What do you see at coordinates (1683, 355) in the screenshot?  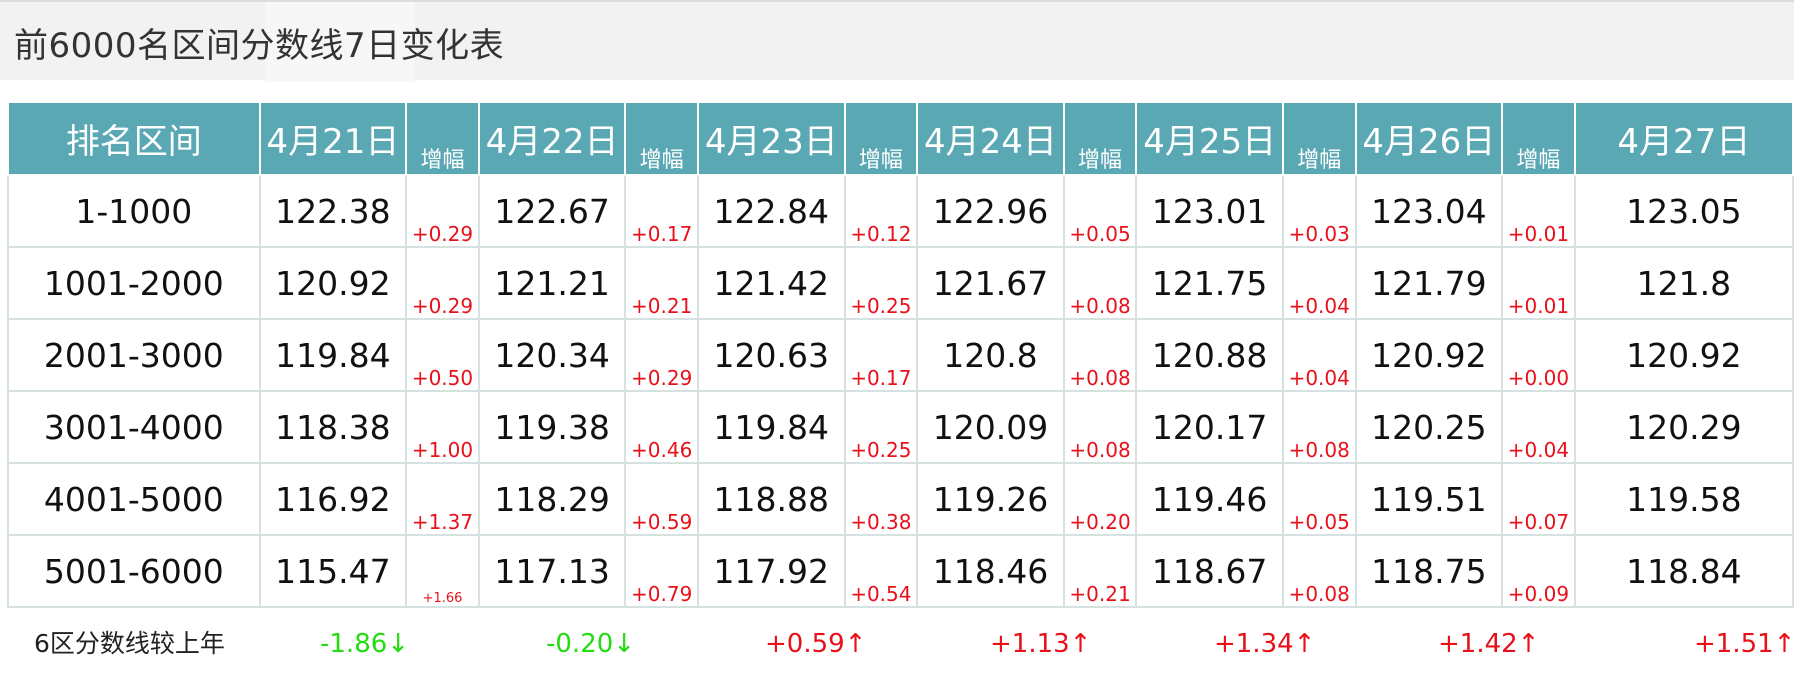 I see `score-cell: 120.92` at bounding box center [1683, 355].